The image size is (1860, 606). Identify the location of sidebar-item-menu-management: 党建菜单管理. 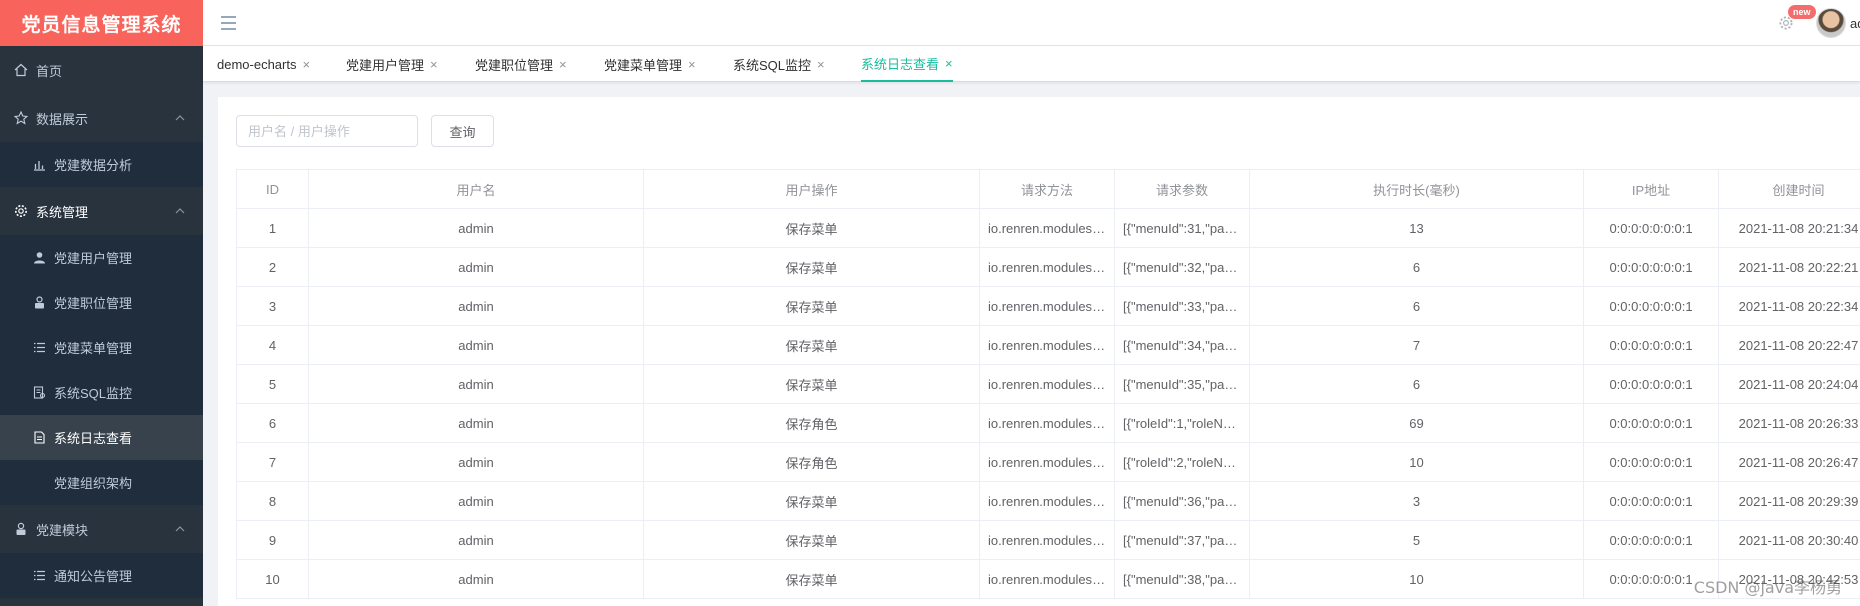
(101, 347).